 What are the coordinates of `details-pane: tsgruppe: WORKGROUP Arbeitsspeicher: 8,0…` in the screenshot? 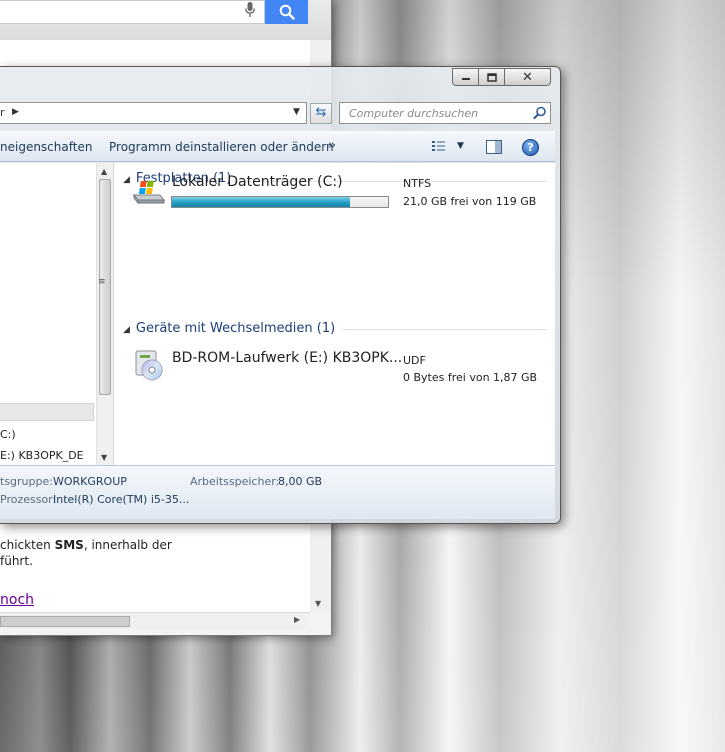 It's located at (277, 492).